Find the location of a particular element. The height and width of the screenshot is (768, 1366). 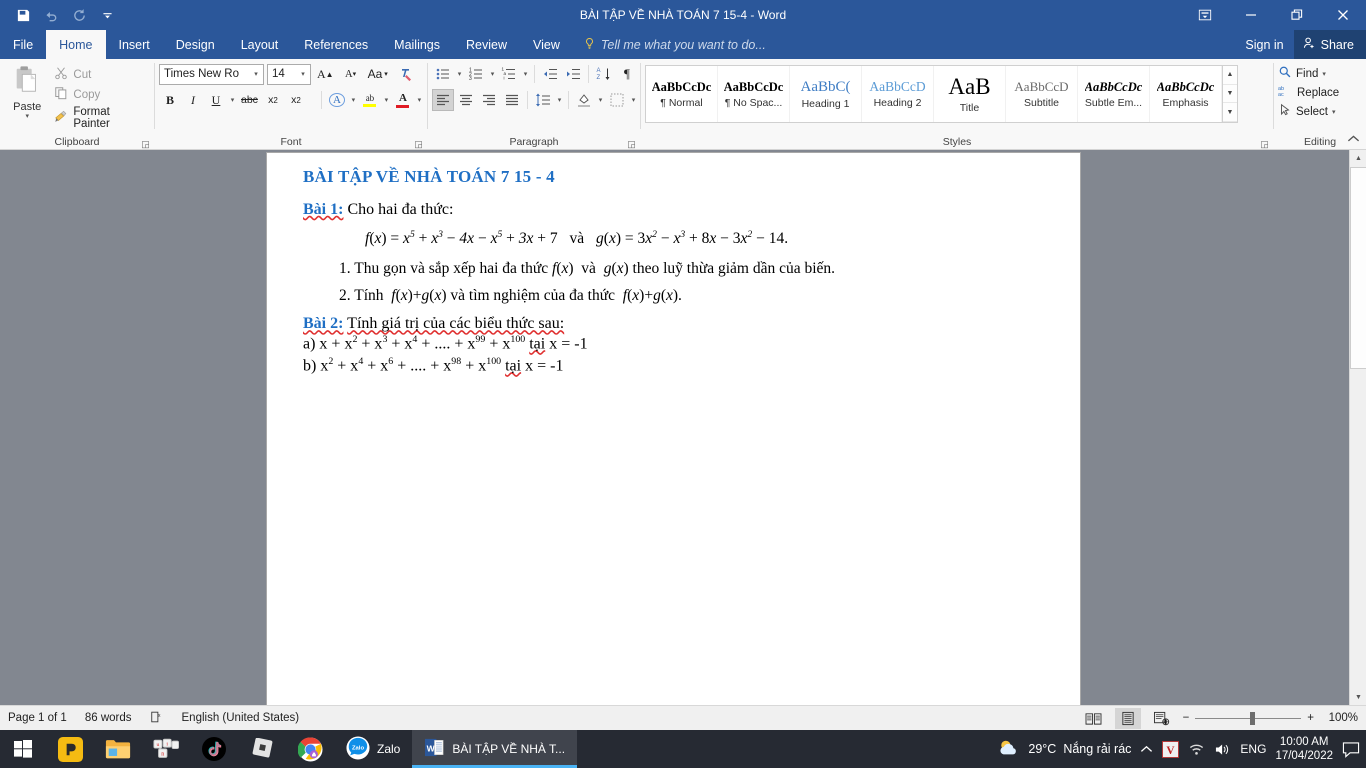

tab-file: File is located at coordinates (23, 44).